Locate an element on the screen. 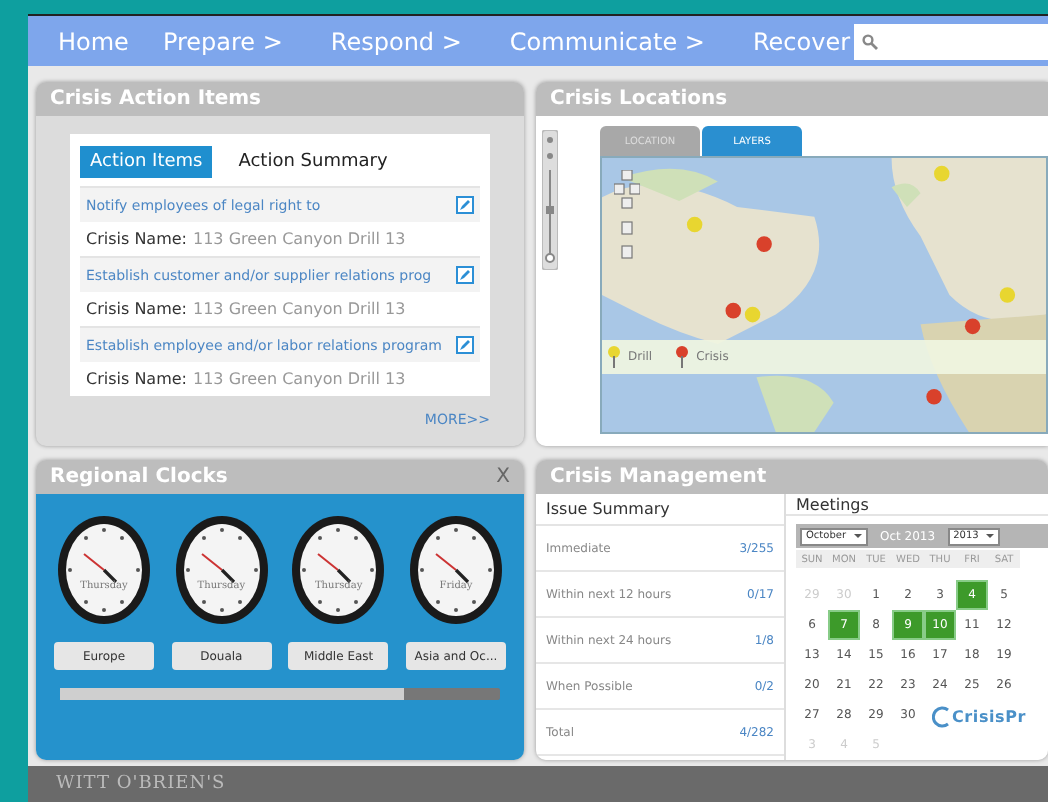 The width and height of the screenshot is (1048, 802). panel-title: Crisis Locations is located at coordinates (639, 99).